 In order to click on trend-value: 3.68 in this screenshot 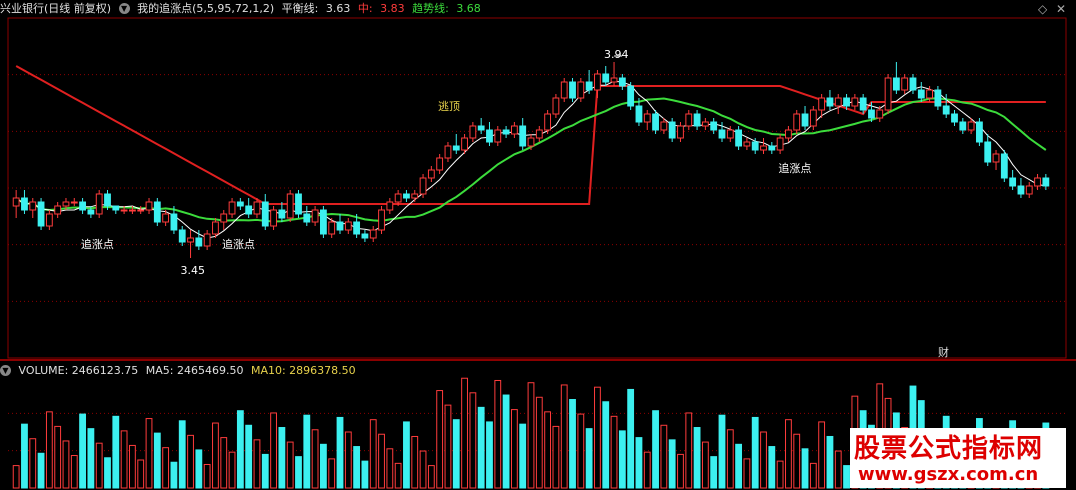, I will do `click(468, 8)`.